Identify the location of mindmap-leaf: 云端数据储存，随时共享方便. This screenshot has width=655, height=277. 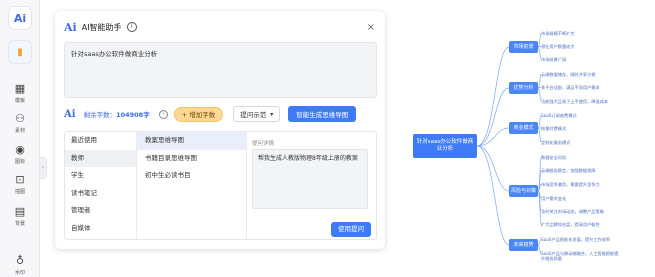
(568, 74).